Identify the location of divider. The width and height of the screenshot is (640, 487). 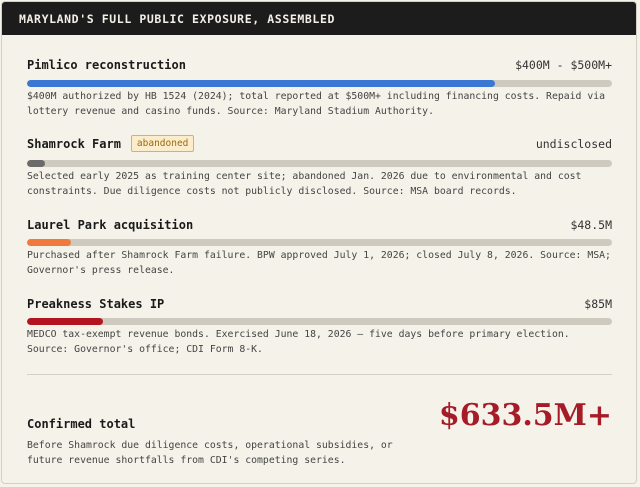
(319, 374).